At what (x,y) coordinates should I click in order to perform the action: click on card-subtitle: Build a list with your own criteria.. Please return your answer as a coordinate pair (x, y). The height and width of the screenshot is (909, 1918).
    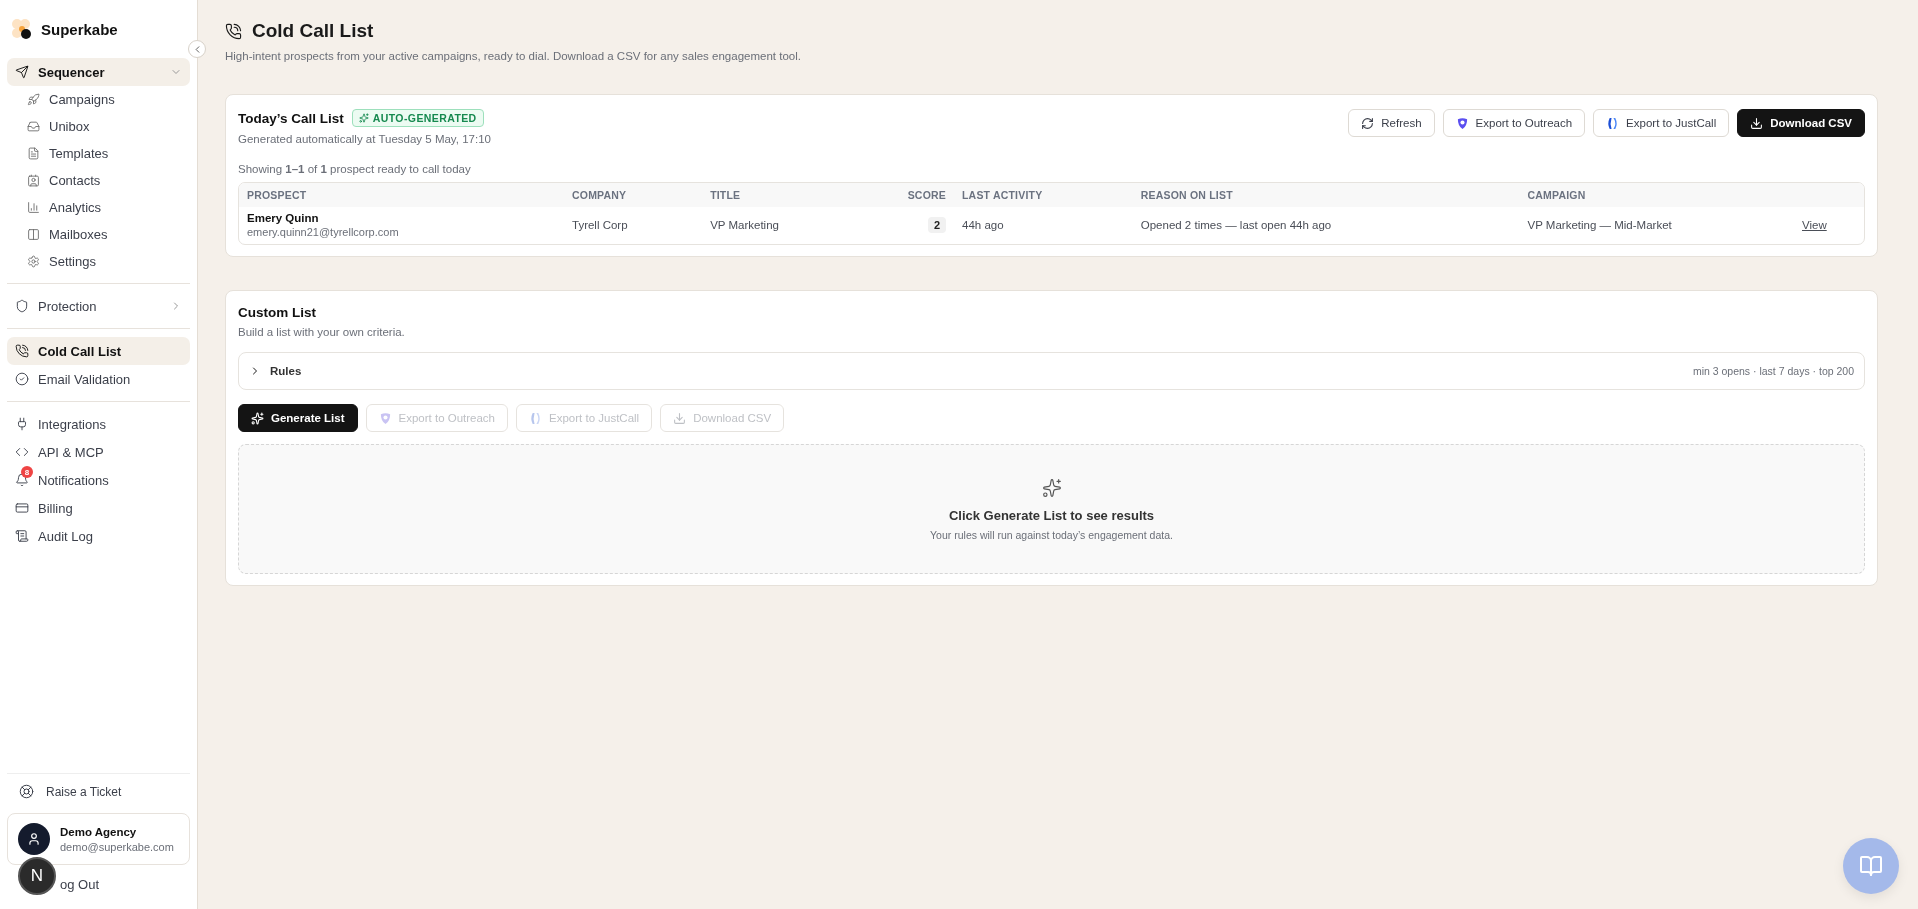
    Looking at the image, I should click on (322, 332).